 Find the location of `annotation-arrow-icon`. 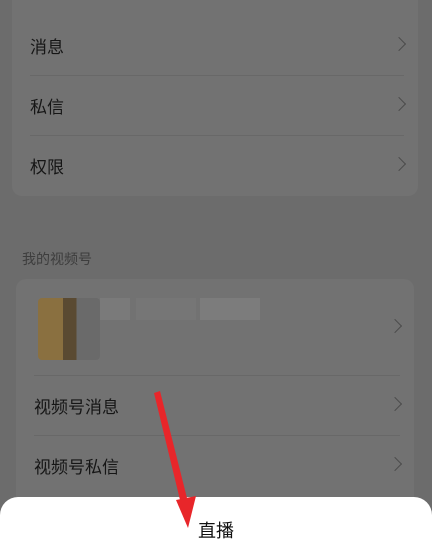

annotation-arrow-icon is located at coordinates (175, 459).